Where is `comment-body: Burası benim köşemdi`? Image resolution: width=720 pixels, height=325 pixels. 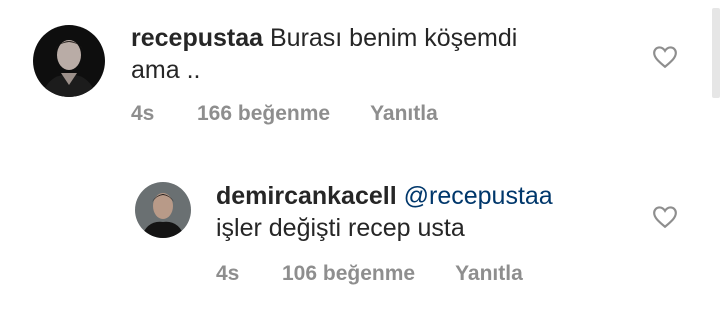
comment-body: Burası benim köşemdi is located at coordinates (393, 38).